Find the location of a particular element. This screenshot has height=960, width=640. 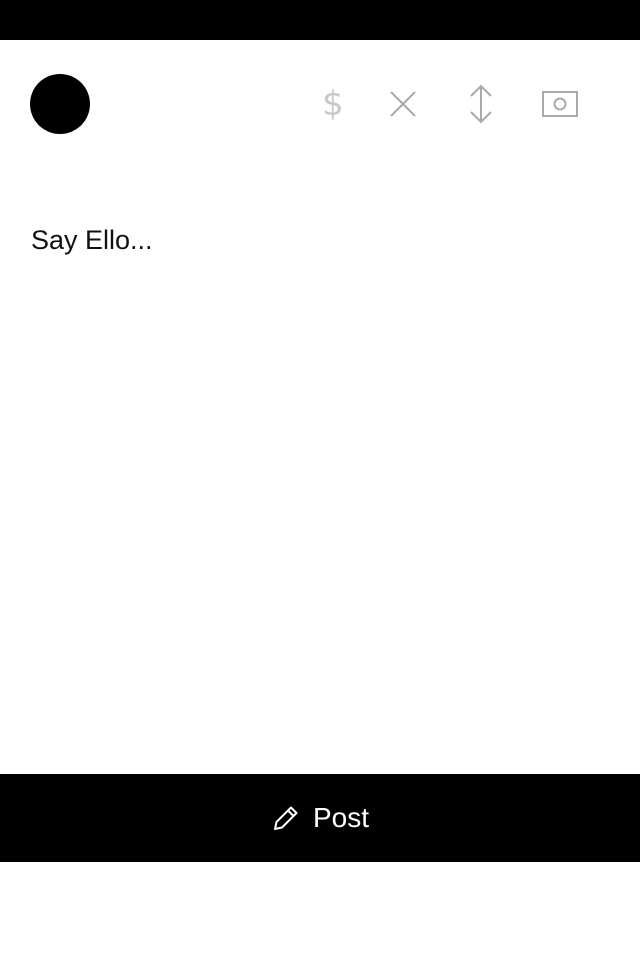

reorder-button is located at coordinates (481, 104).